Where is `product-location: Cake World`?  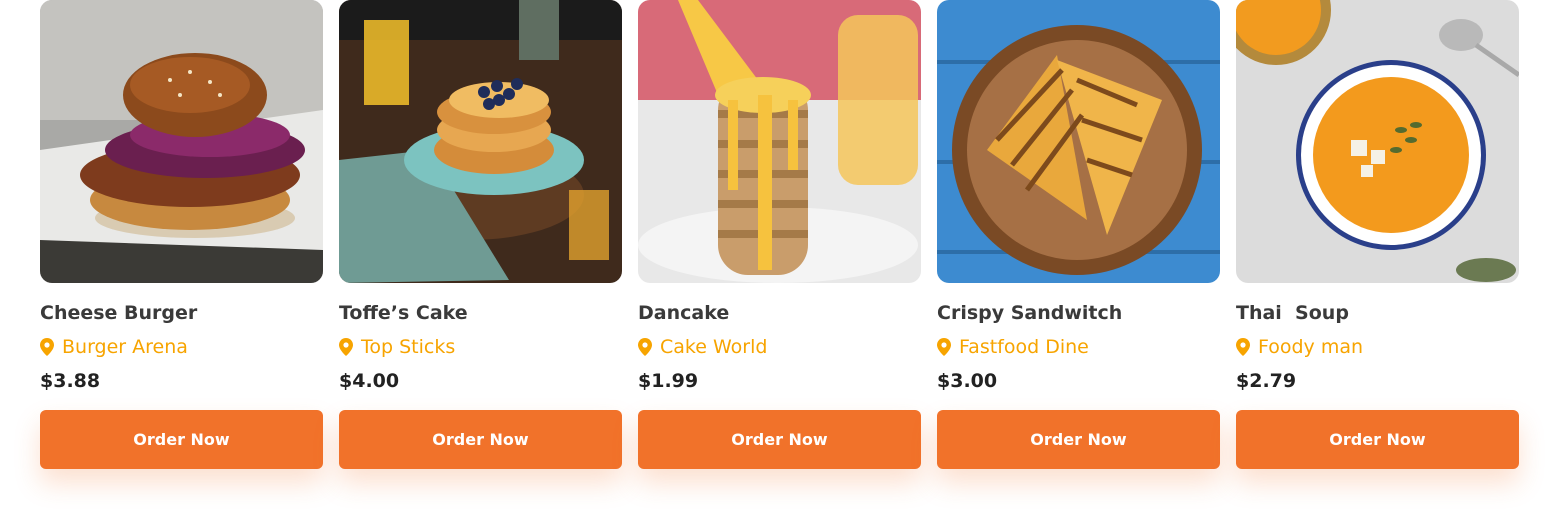 product-location: Cake World is located at coordinates (779, 347).